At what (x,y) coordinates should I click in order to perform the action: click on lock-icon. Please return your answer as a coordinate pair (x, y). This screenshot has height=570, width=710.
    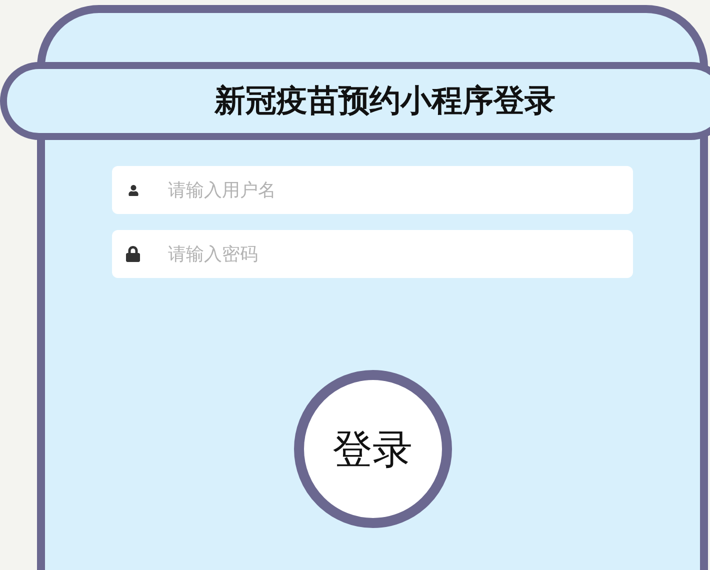
    Looking at the image, I should click on (133, 254).